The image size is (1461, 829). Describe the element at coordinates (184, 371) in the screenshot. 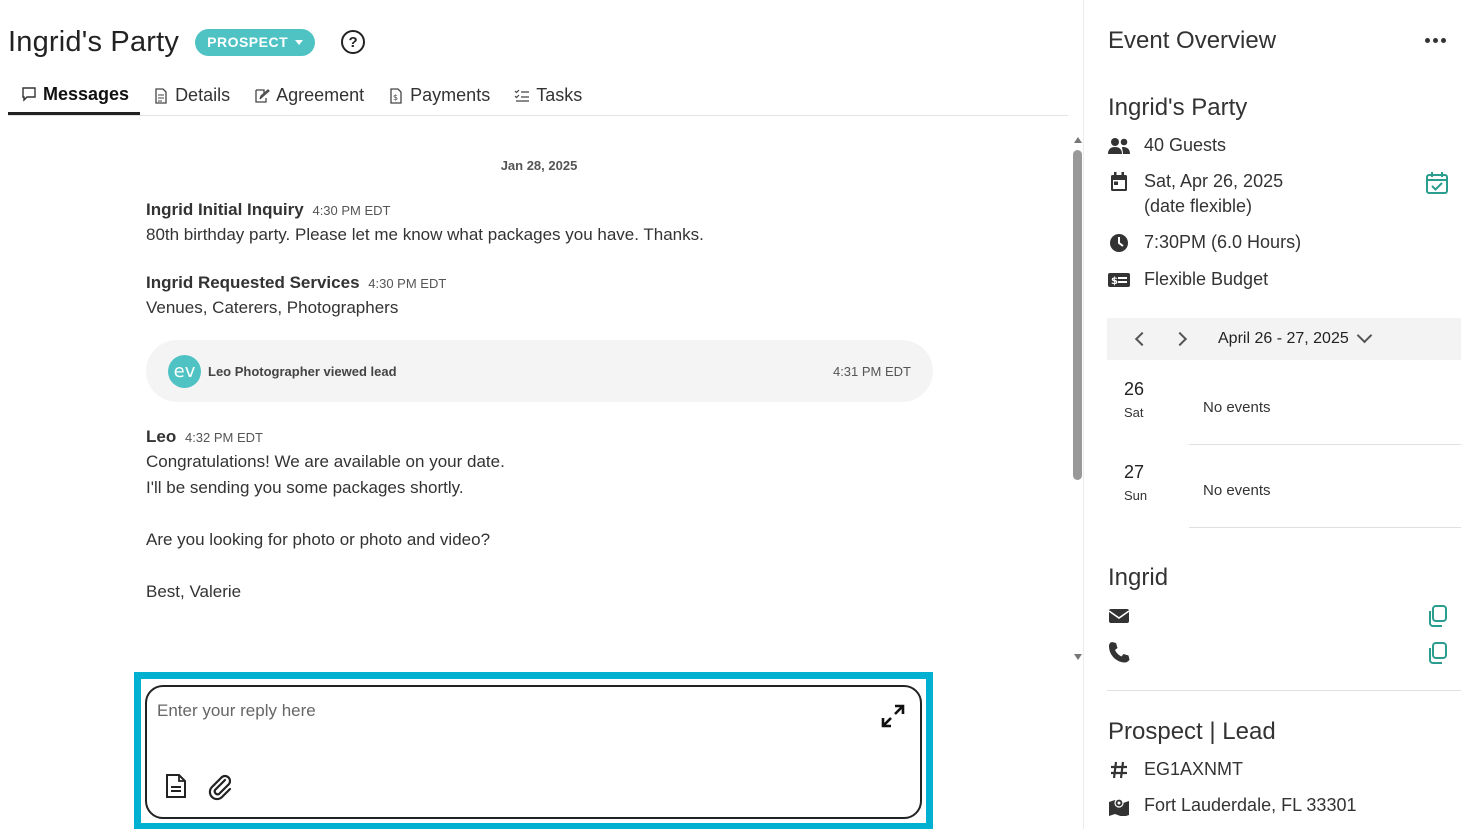

I see `ev-logo: ev` at that location.